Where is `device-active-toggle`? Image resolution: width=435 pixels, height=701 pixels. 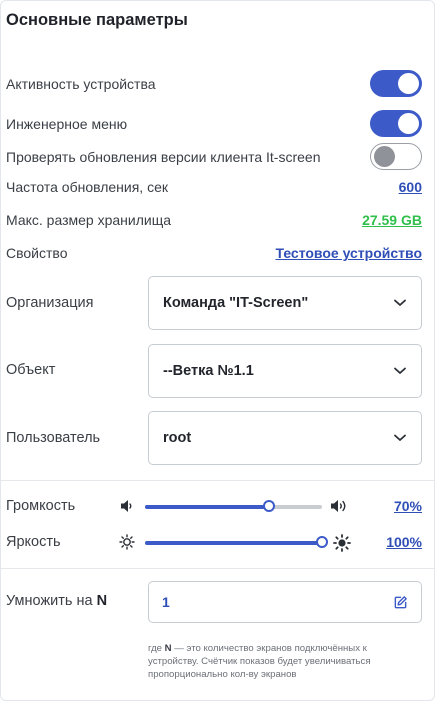 device-active-toggle is located at coordinates (396, 83).